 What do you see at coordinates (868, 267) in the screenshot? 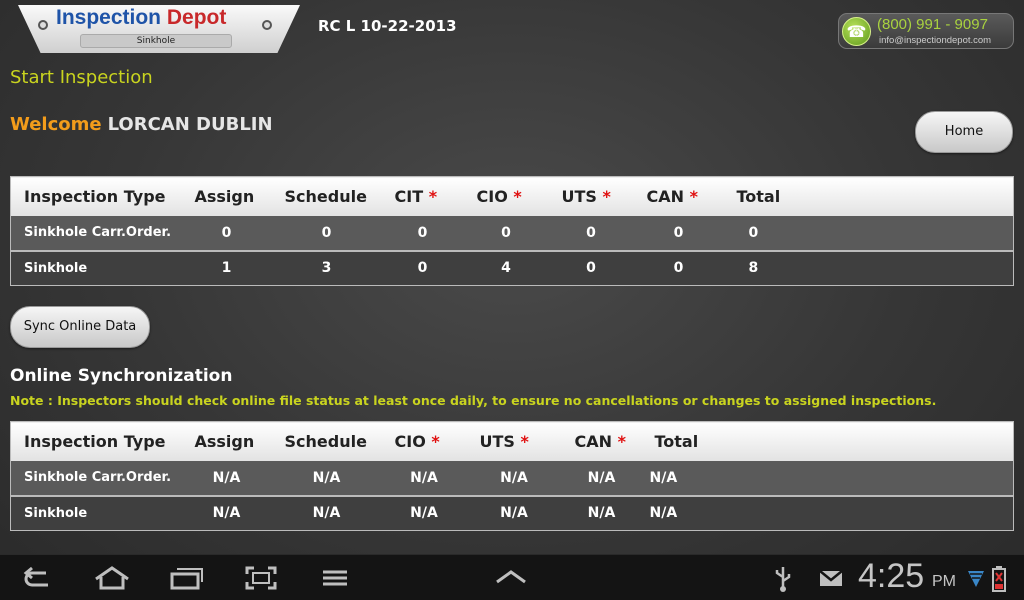
I see `cell-total: 8` at bounding box center [868, 267].